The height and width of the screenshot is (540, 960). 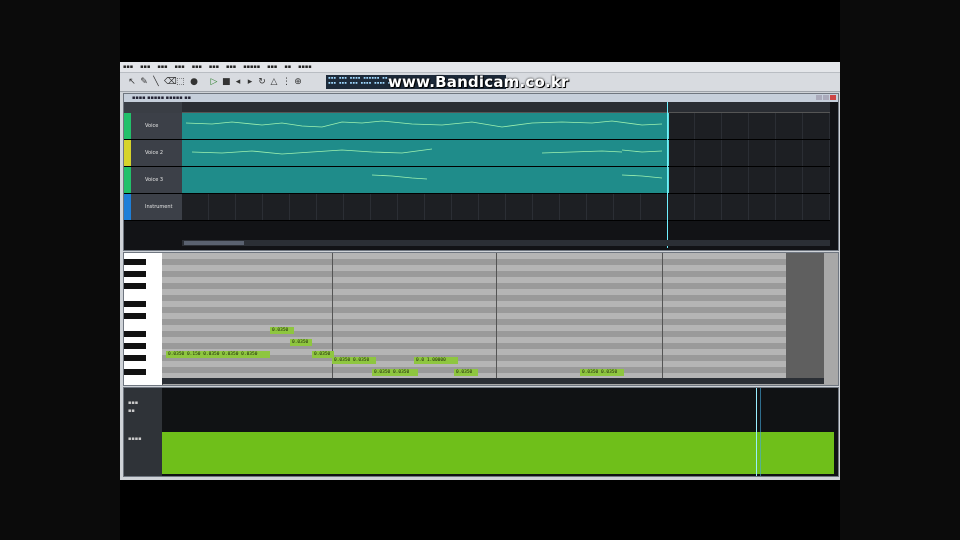 I want to click on window-controls, so click(x=826, y=97).